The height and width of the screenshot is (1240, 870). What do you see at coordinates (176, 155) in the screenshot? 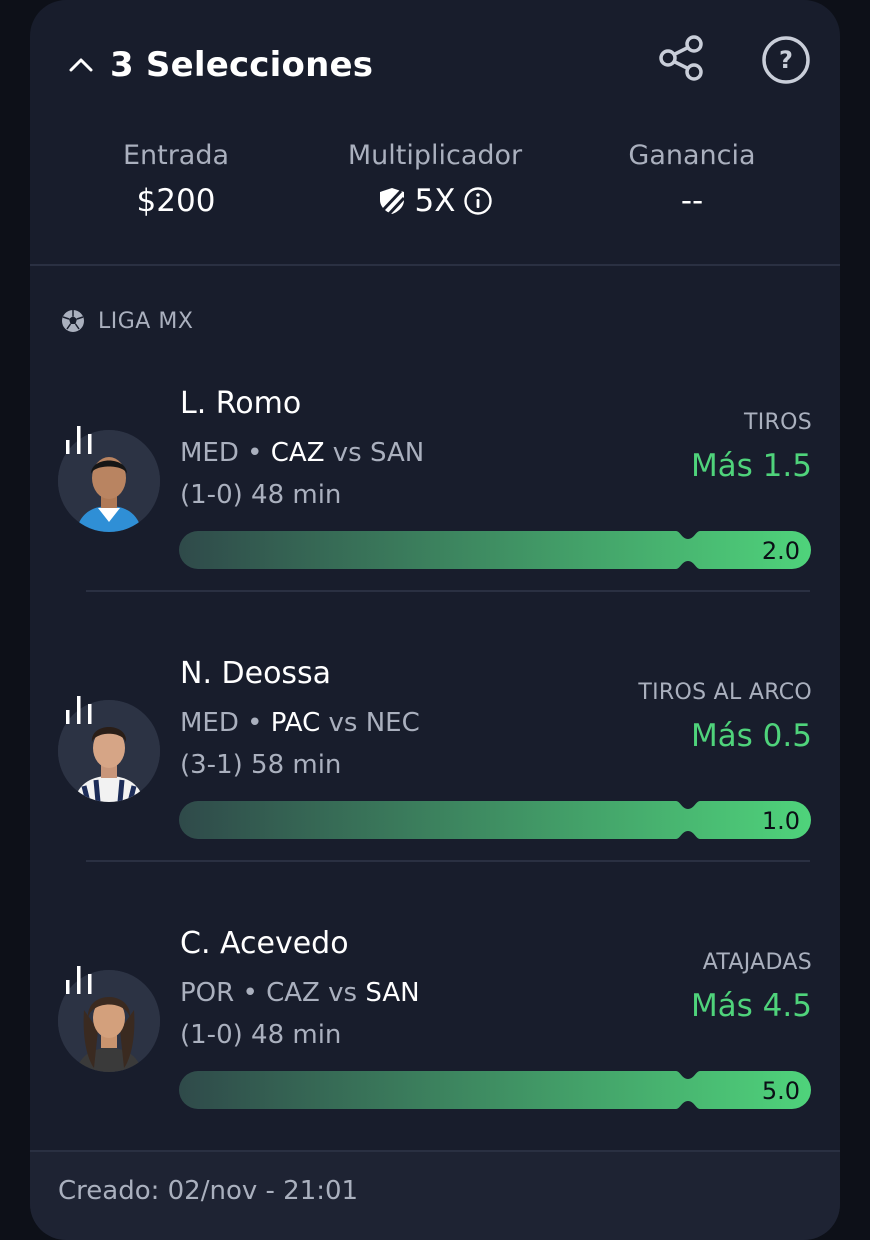
I see `entry-label: Entrada` at bounding box center [176, 155].